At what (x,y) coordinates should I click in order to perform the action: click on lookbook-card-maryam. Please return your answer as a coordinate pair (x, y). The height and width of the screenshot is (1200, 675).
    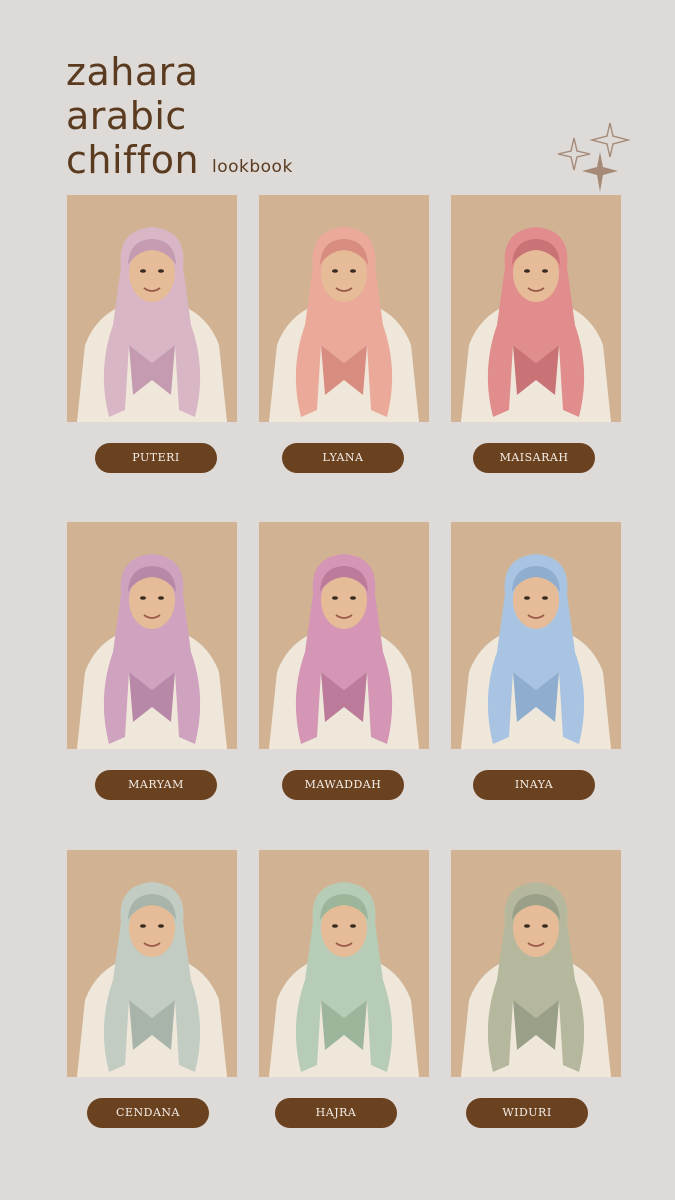
    Looking at the image, I should click on (152, 635).